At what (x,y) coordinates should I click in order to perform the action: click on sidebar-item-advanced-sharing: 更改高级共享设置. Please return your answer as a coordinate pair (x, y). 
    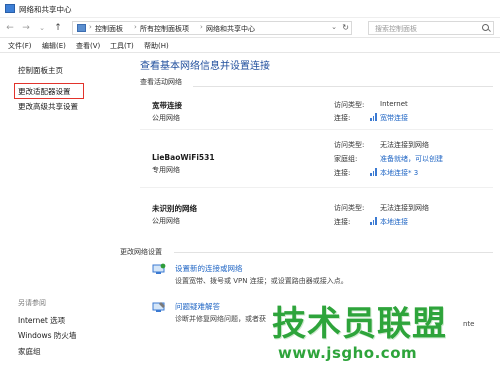
    Looking at the image, I should click on (48, 106).